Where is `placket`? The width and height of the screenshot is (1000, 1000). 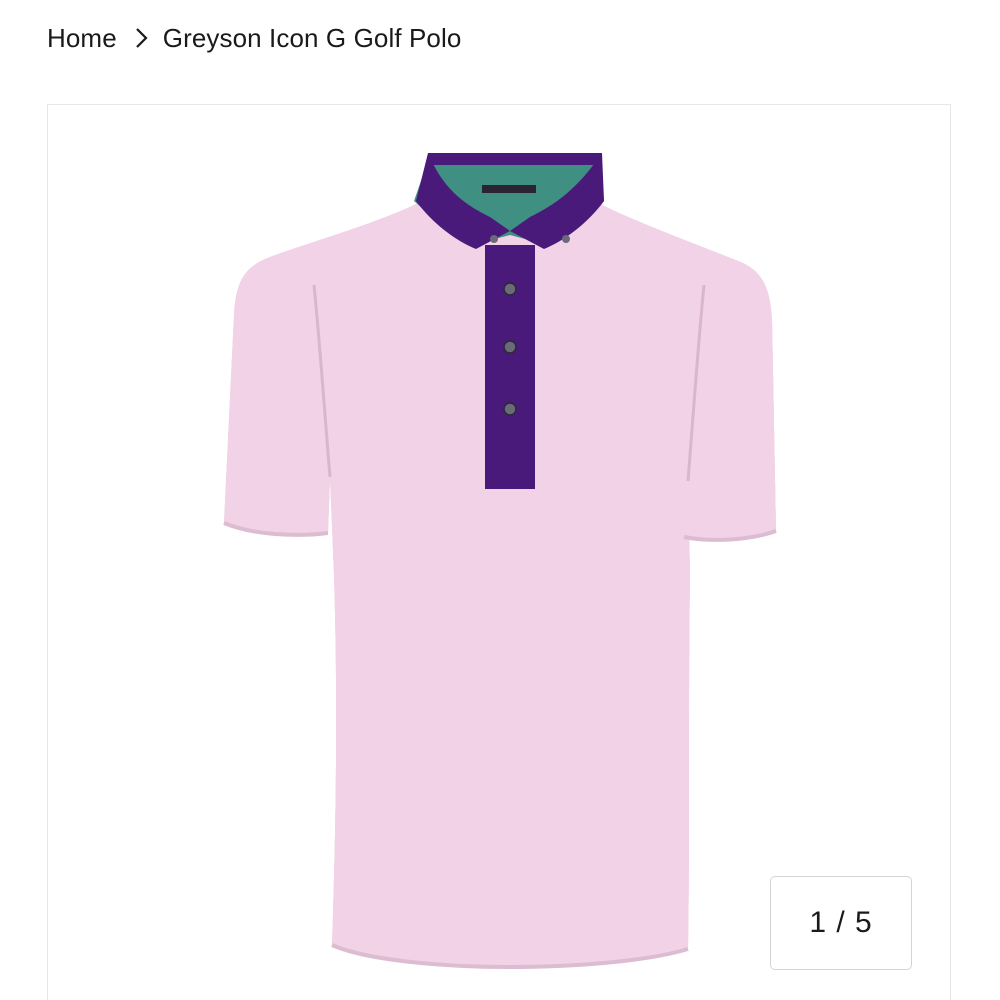
placket is located at coordinates (510, 367).